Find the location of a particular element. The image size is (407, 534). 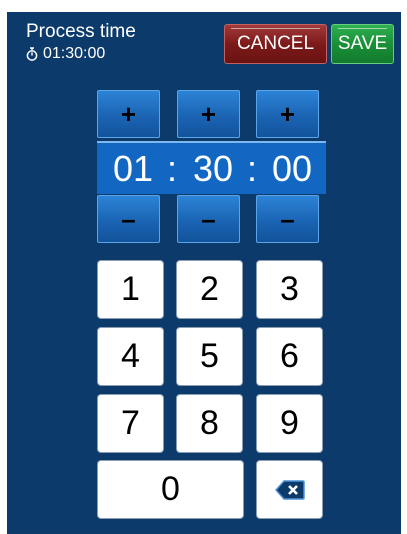

hours-field: 01 is located at coordinates (133, 168).